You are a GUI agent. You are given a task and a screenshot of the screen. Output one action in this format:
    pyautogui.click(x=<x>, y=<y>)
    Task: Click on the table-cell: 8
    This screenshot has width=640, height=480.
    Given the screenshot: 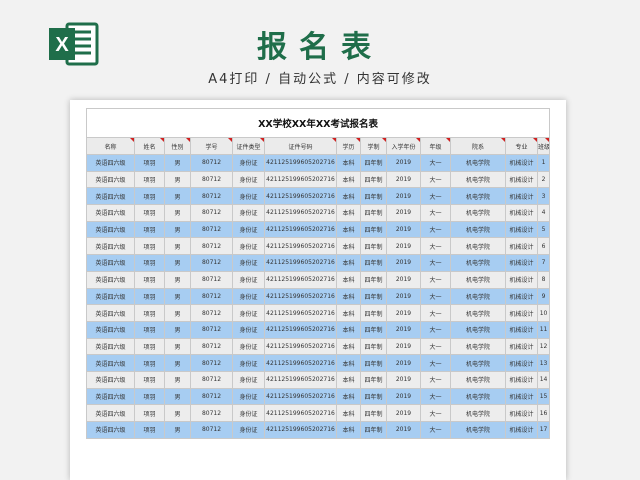 What is the action you would take?
    pyautogui.click(x=543, y=279)
    